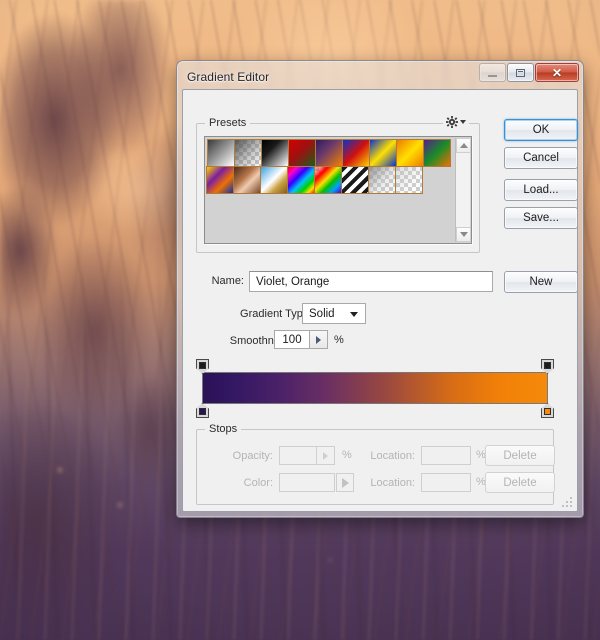  What do you see at coordinates (228, 77) in the screenshot?
I see `window-title: Gradient Editor` at bounding box center [228, 77].